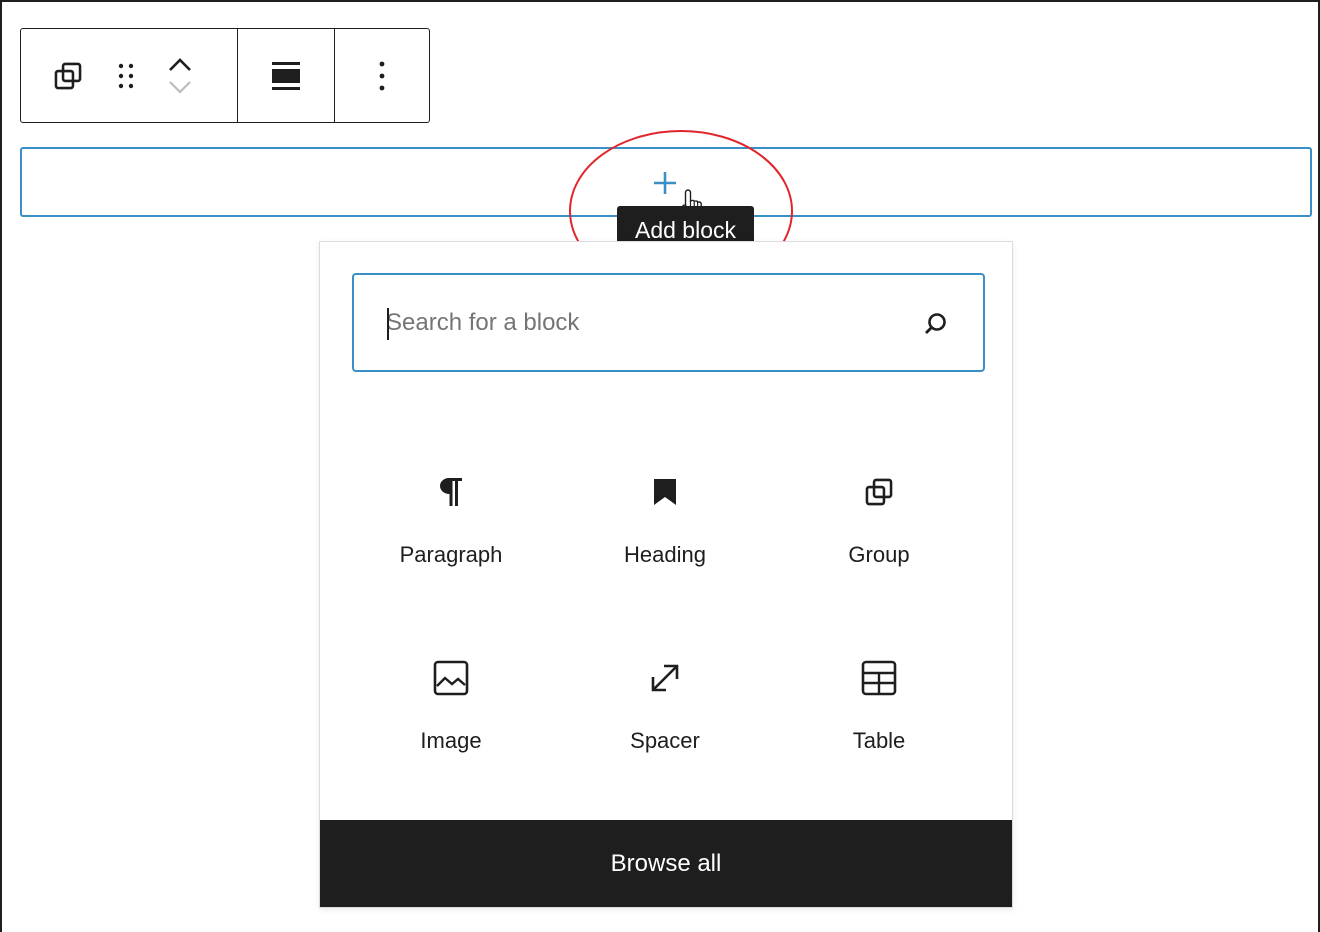 The width and height of the screenshot is (1320, 932). I want to click on block-item-table: Table, so click(879, 721).